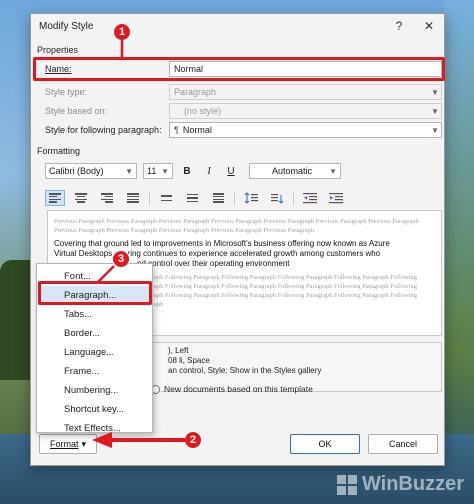 This screenshot has height=504, width=474. I want to click on increase-indent-icon, so click(336, 198).